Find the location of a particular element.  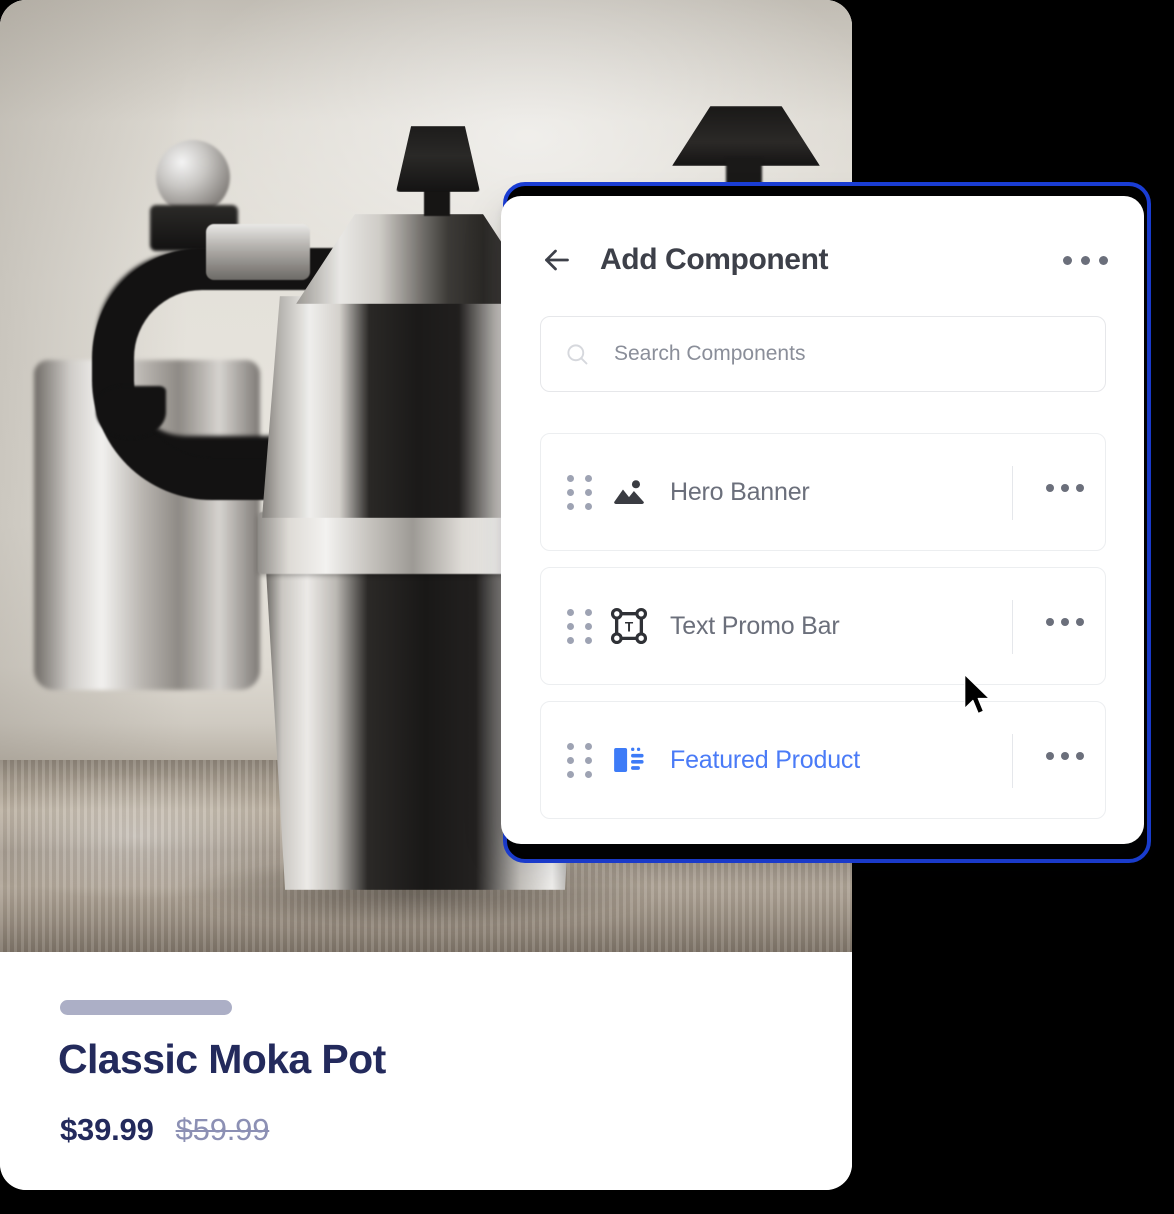

product-price-current: $39.99 is located at coordinates (107, 1129).